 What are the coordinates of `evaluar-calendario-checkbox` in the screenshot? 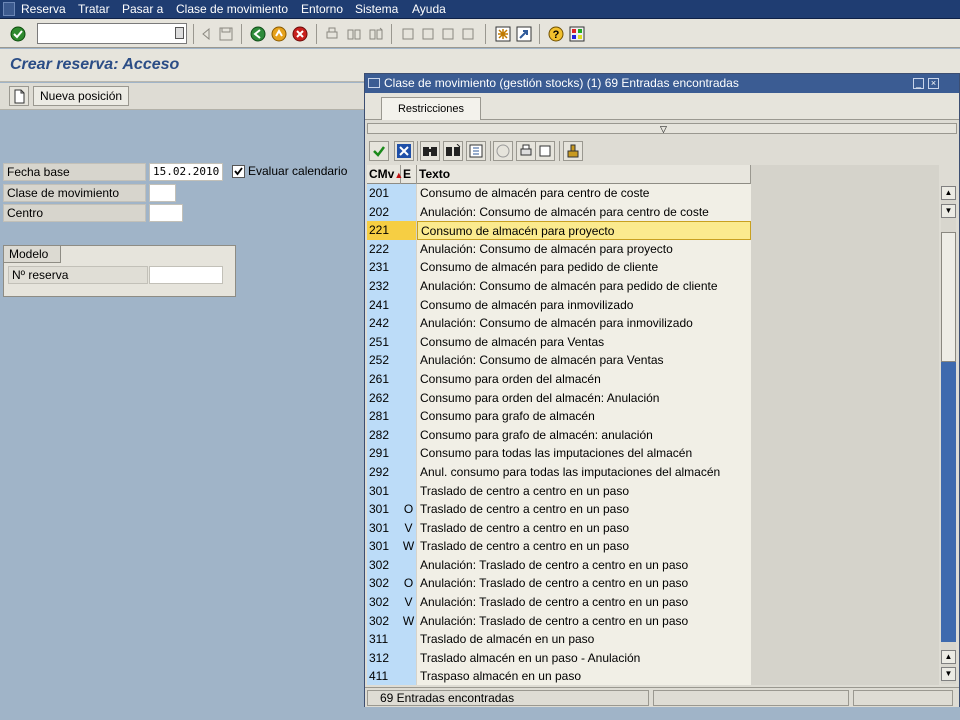 It's located at (238, 171).